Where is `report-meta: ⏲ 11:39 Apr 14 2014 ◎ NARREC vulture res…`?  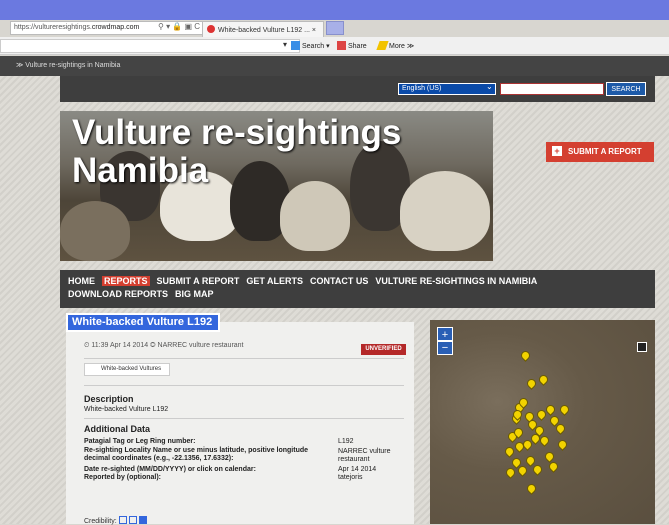
report-meta: ⏲ 11:39 Apr 14 2014 ◎ NARREC vulture res… is located at coordinates (164, 345).